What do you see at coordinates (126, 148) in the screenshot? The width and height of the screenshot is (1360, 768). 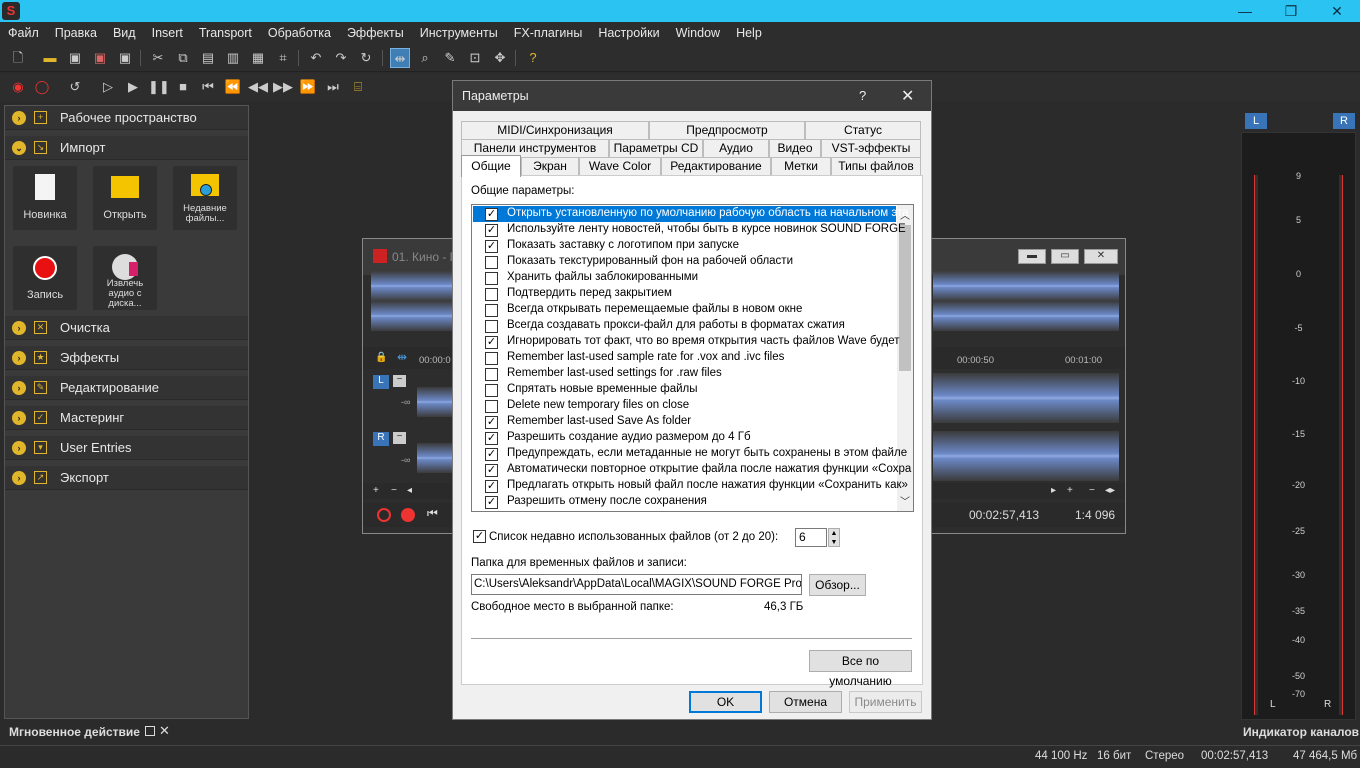 I see `section-import: ⌄ ↘ Импорт` at bounding box center [126, 148].